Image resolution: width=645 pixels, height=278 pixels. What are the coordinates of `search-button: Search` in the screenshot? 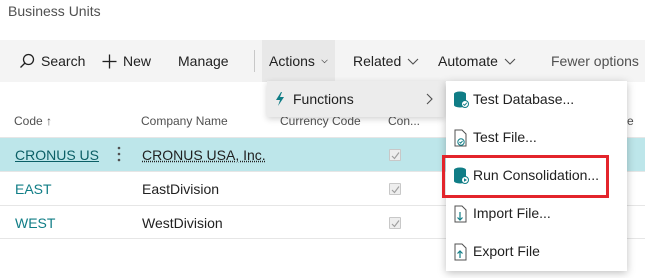 It's located at (52, 61).